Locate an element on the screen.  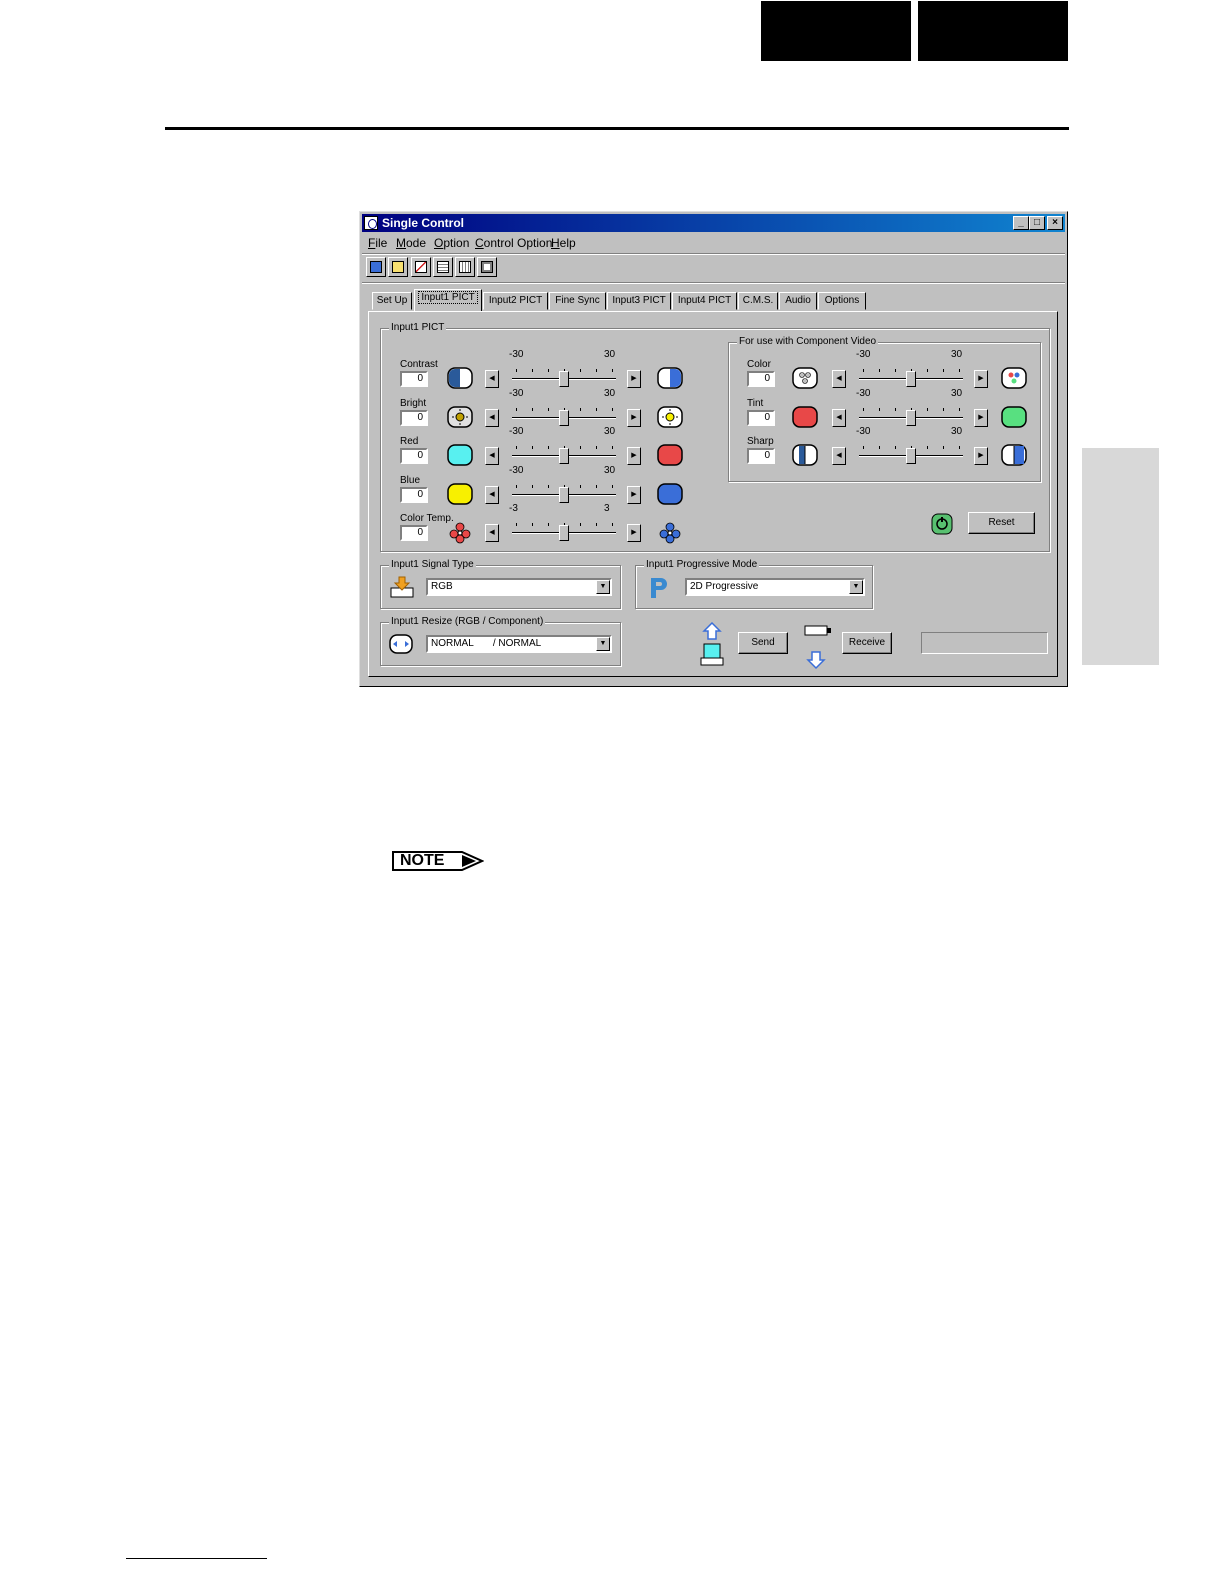
tint-decrease-button: ◀ is located at coordinates (839, 417).